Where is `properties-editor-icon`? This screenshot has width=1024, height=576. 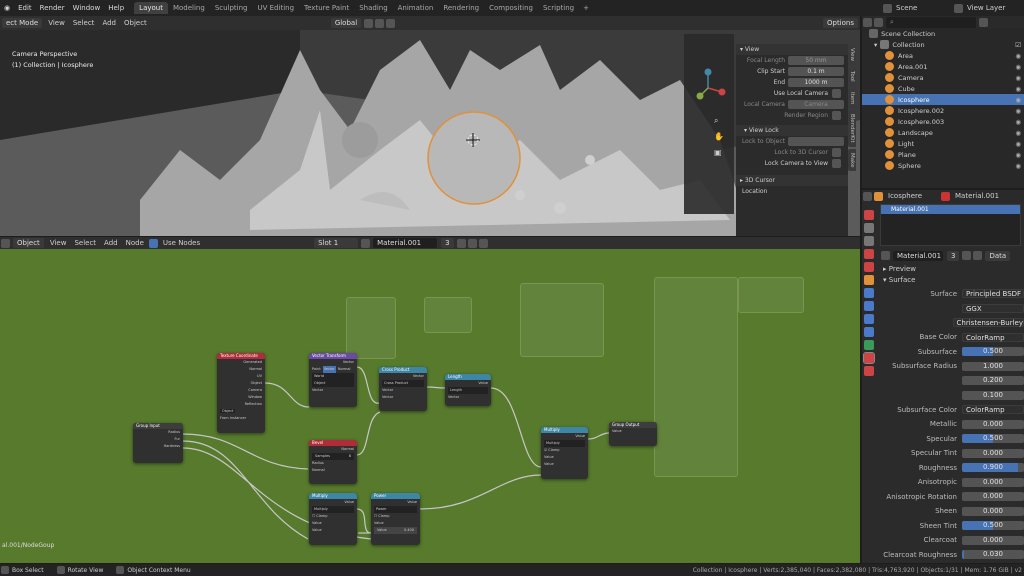 properties-editor-icon is located at coordinates (867, 196).